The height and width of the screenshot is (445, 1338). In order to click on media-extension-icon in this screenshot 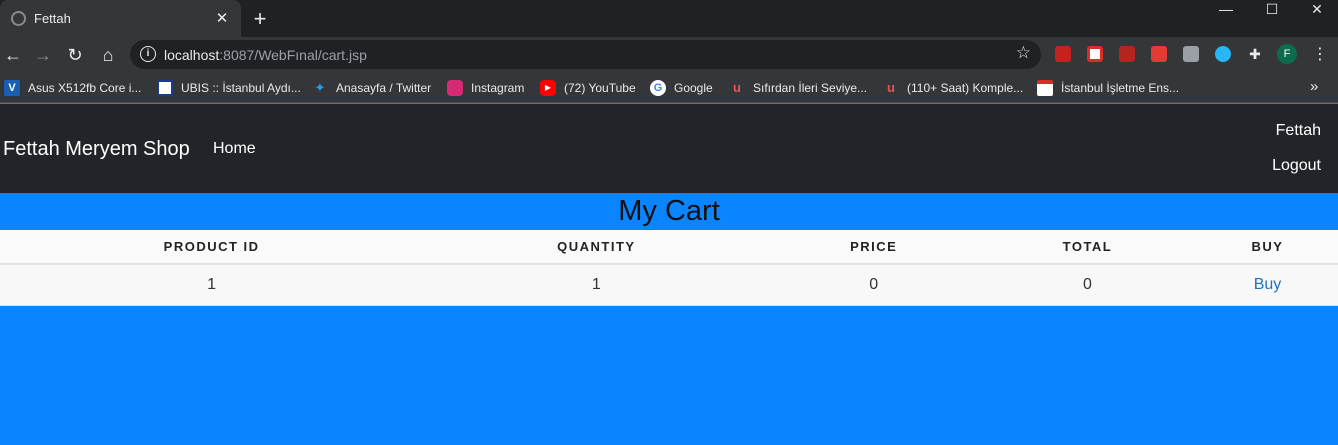, I will do `click(1159, 54)`.